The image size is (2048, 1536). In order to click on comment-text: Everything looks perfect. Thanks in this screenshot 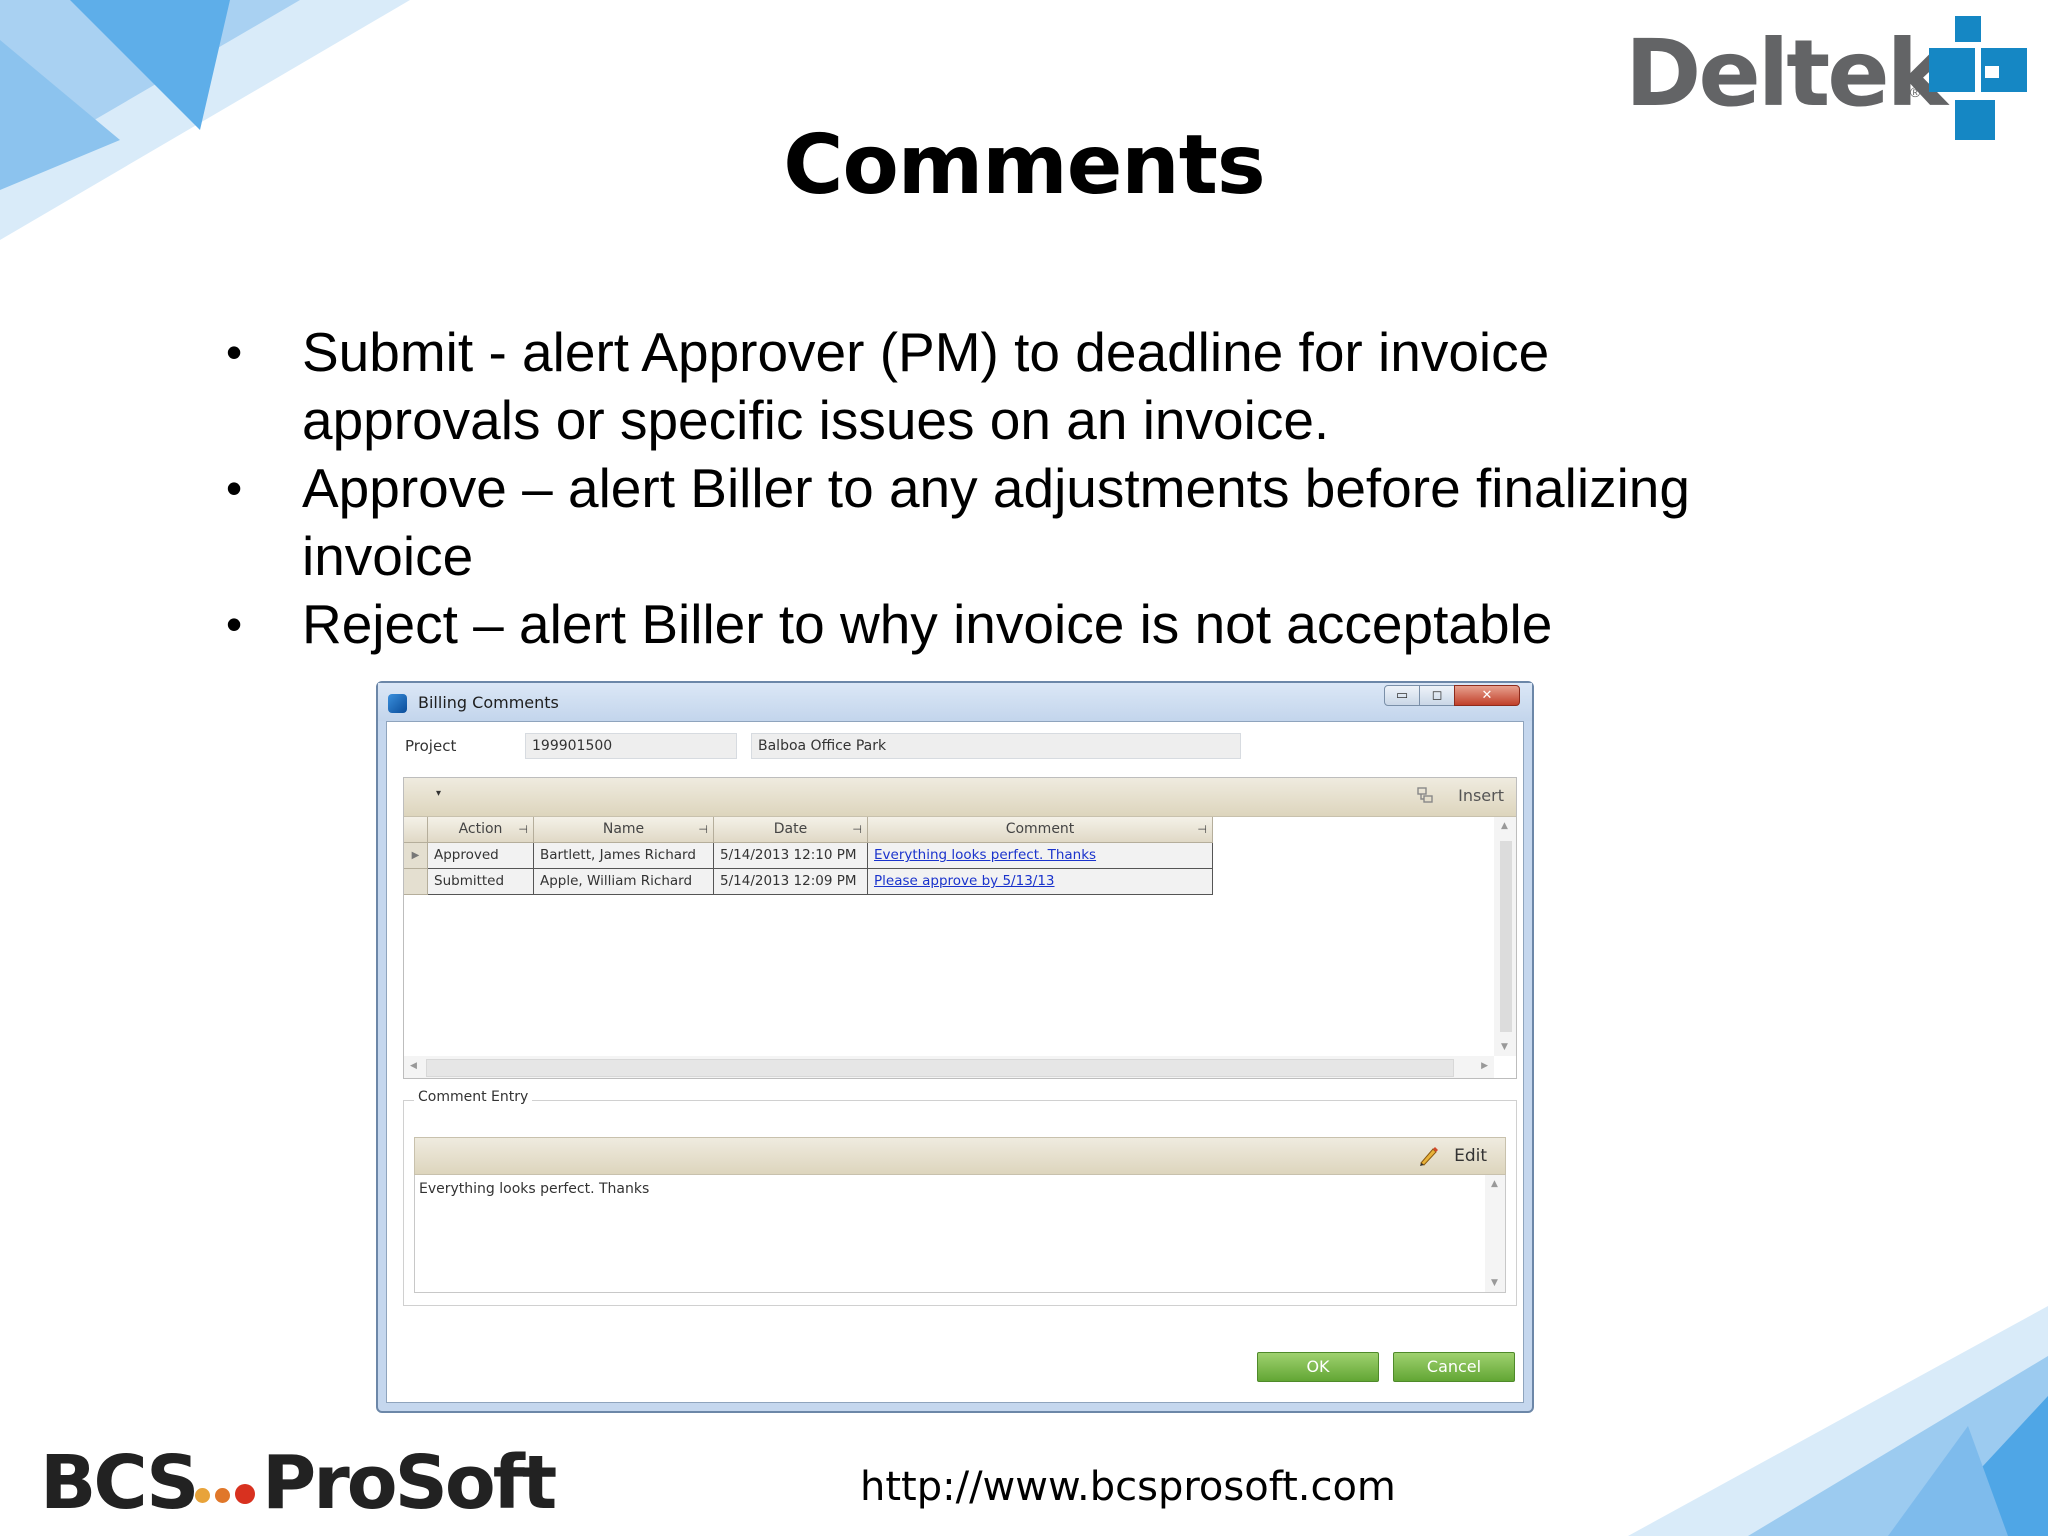, I will do `click(534, 1189)`.